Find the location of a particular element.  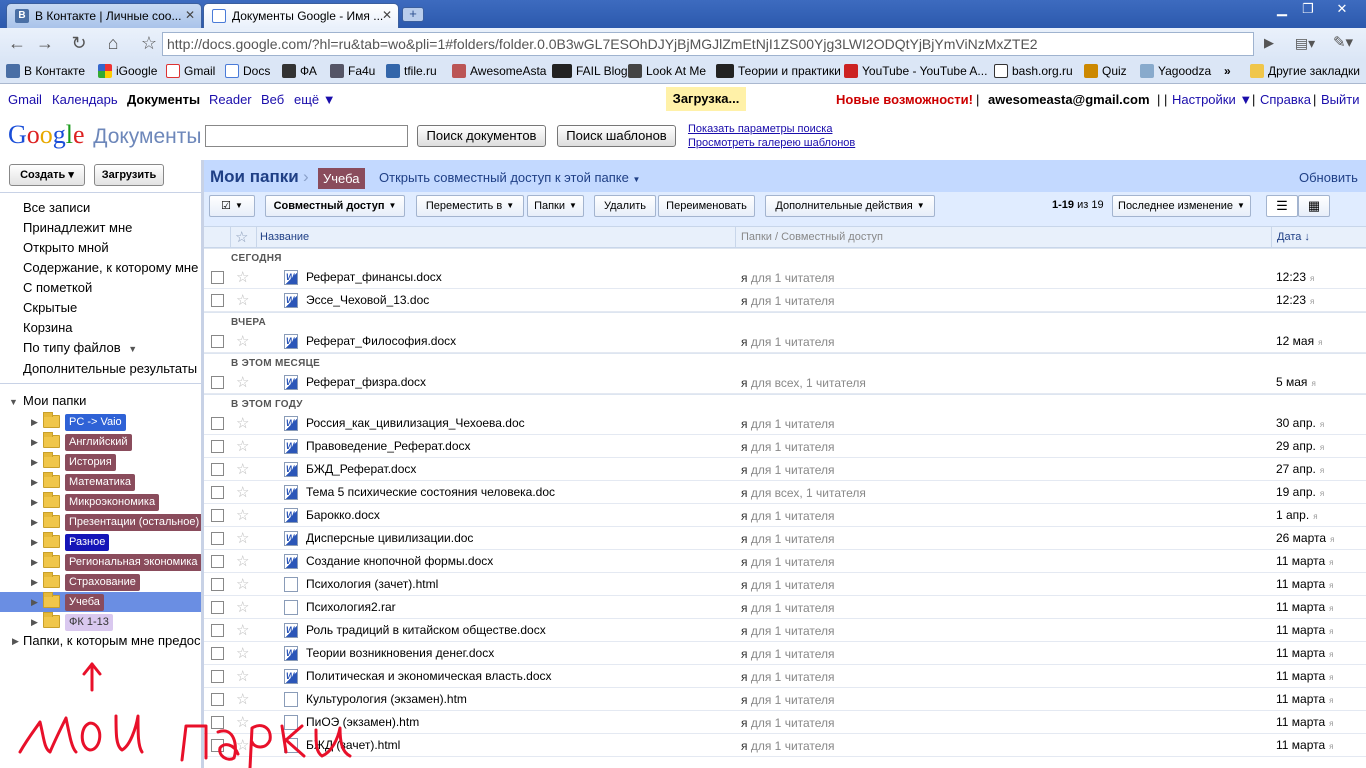

minimize-icon: ▁ is located at coordinates (1282, 9).